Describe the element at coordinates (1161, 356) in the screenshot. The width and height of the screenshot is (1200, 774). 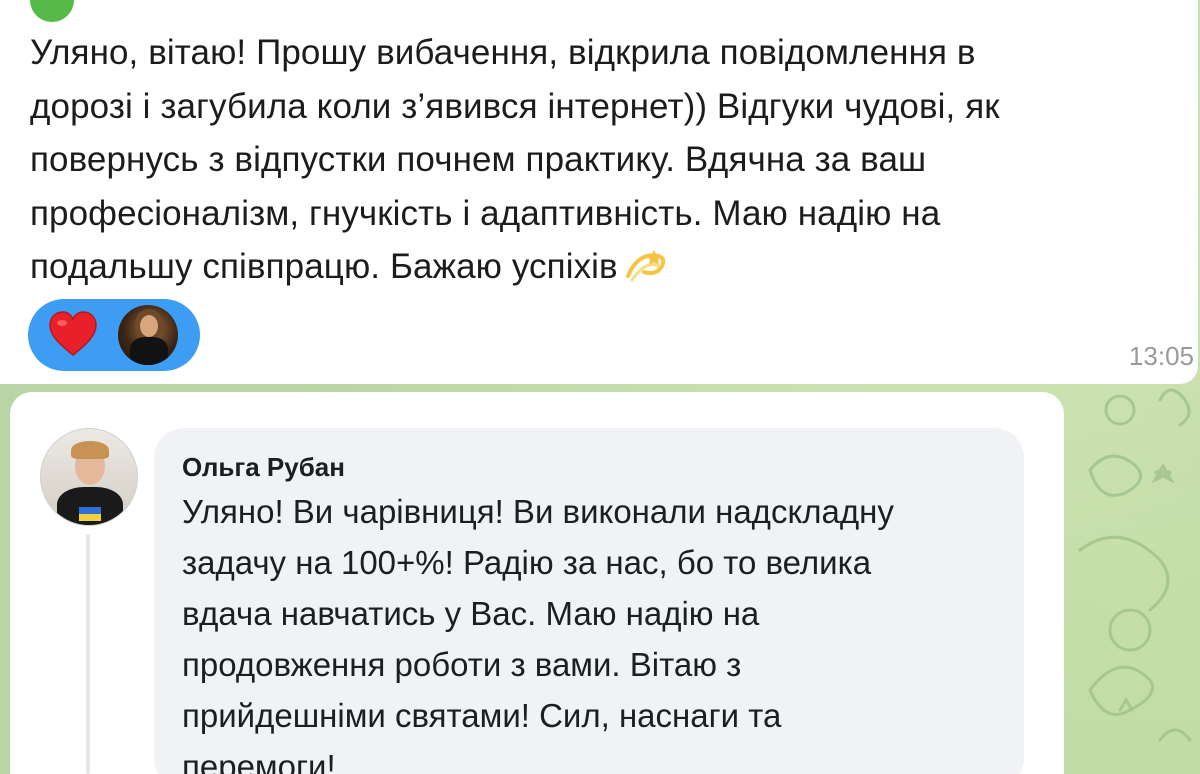
I see `message-time: 13:05` at that location.